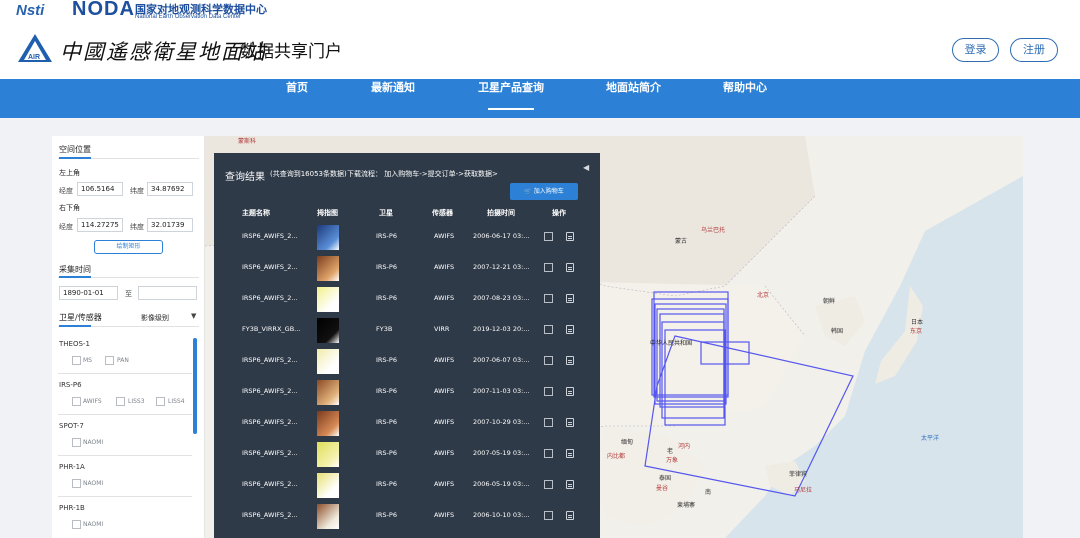  Describe the element at coordinates (155, 318) in the screenshot. I see `image-level-title: 影像级别` at that location.